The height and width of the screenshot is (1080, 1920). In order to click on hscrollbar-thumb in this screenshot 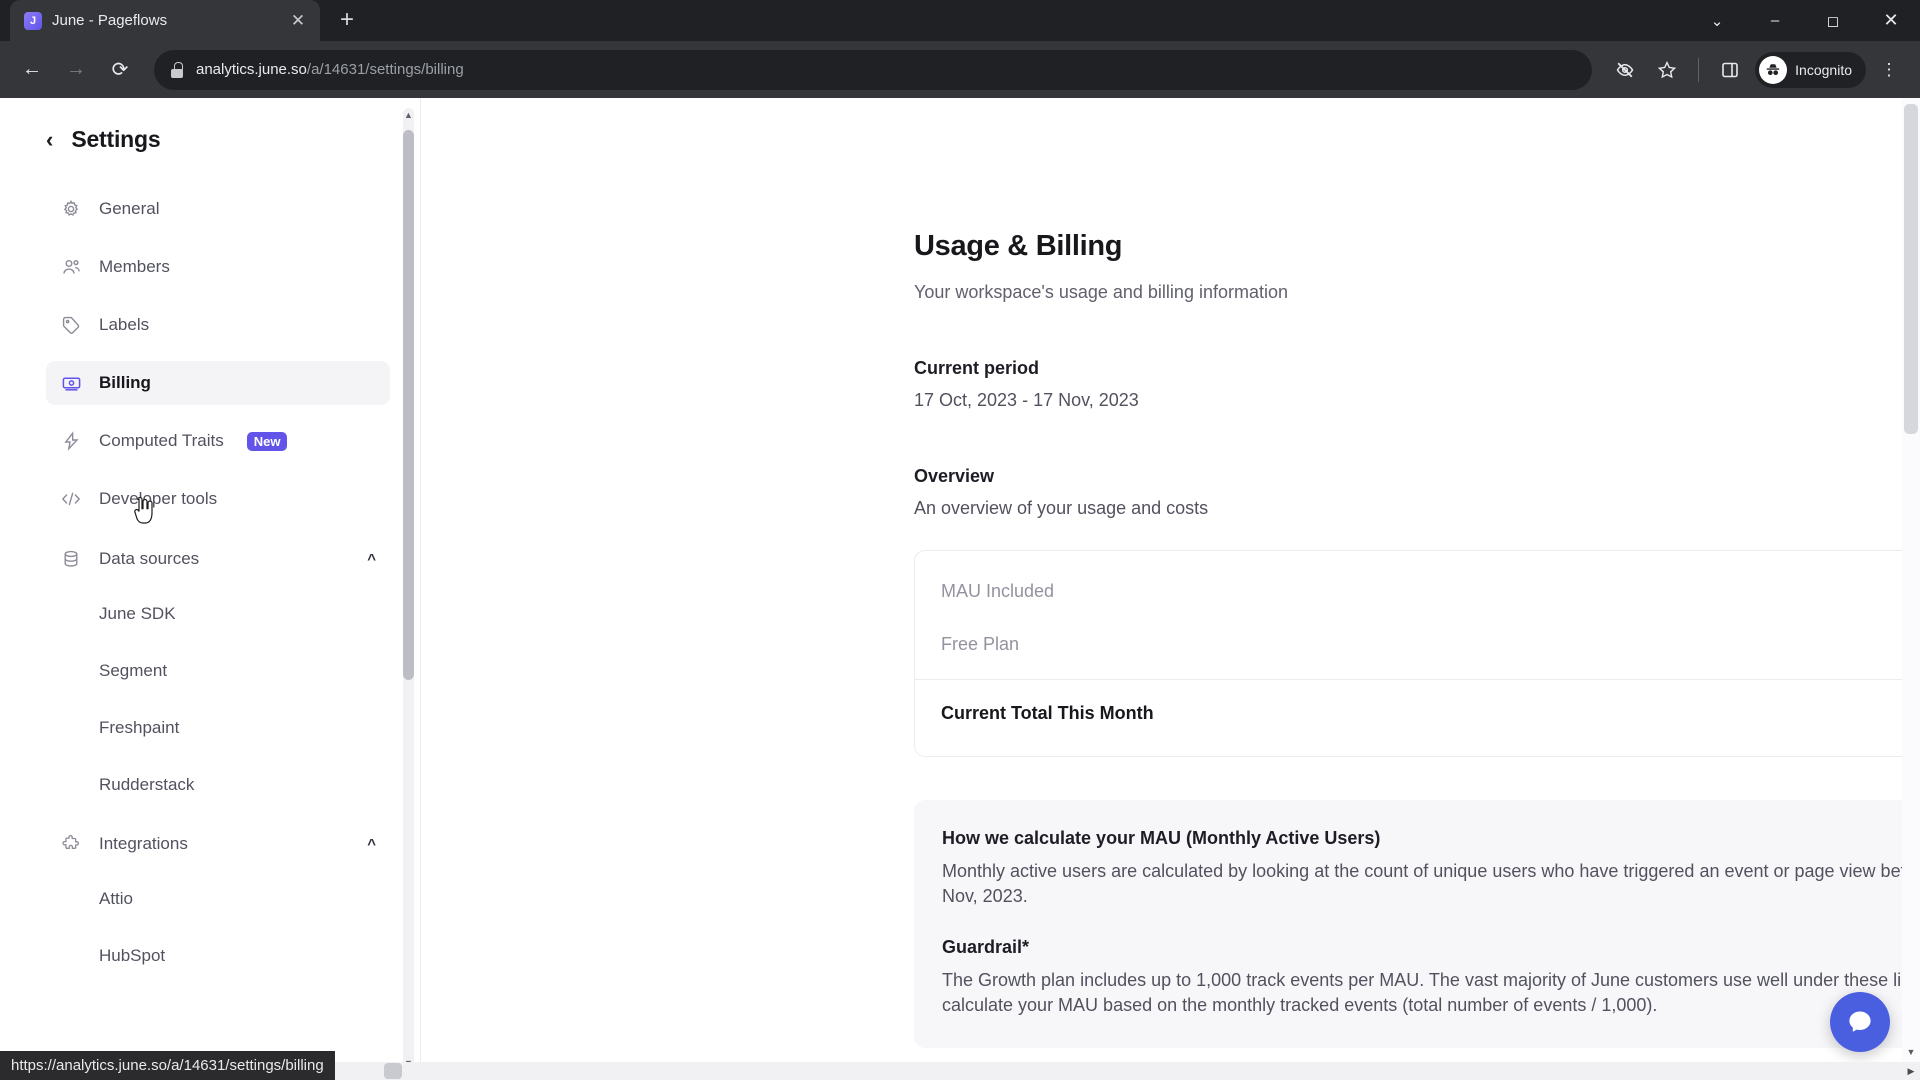, I will do `click(393, 1071)`.